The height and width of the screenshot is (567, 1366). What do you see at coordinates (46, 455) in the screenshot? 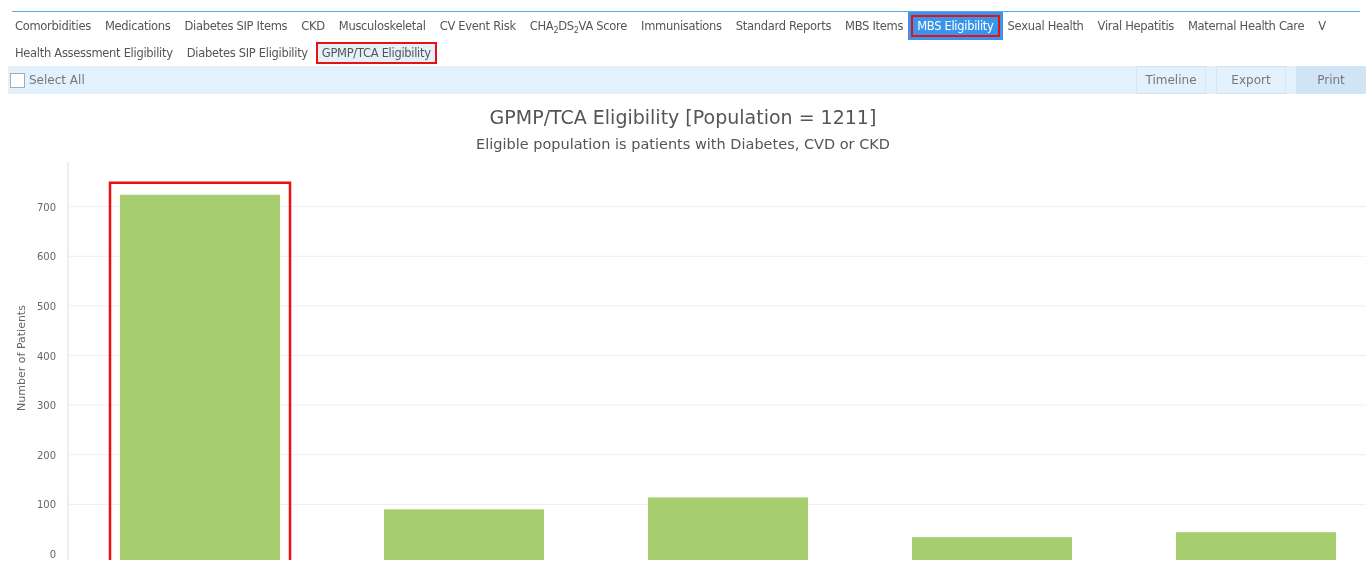
I see `y-tick-label: 200` at bounding box center [46, 455].